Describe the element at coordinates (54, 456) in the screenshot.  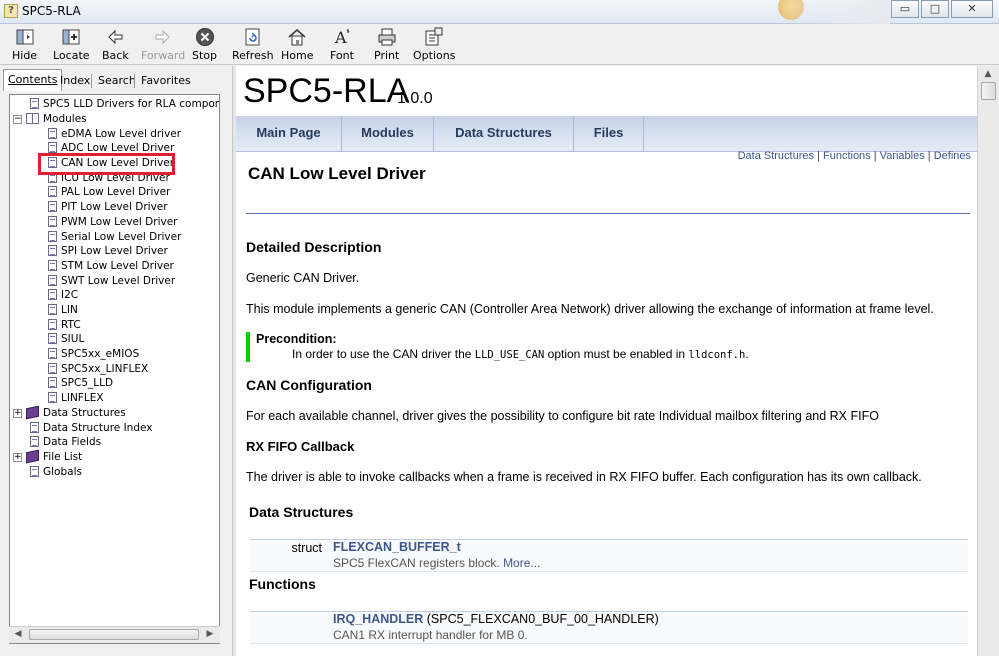
I see `tree-item-file-list: File List` at that location.